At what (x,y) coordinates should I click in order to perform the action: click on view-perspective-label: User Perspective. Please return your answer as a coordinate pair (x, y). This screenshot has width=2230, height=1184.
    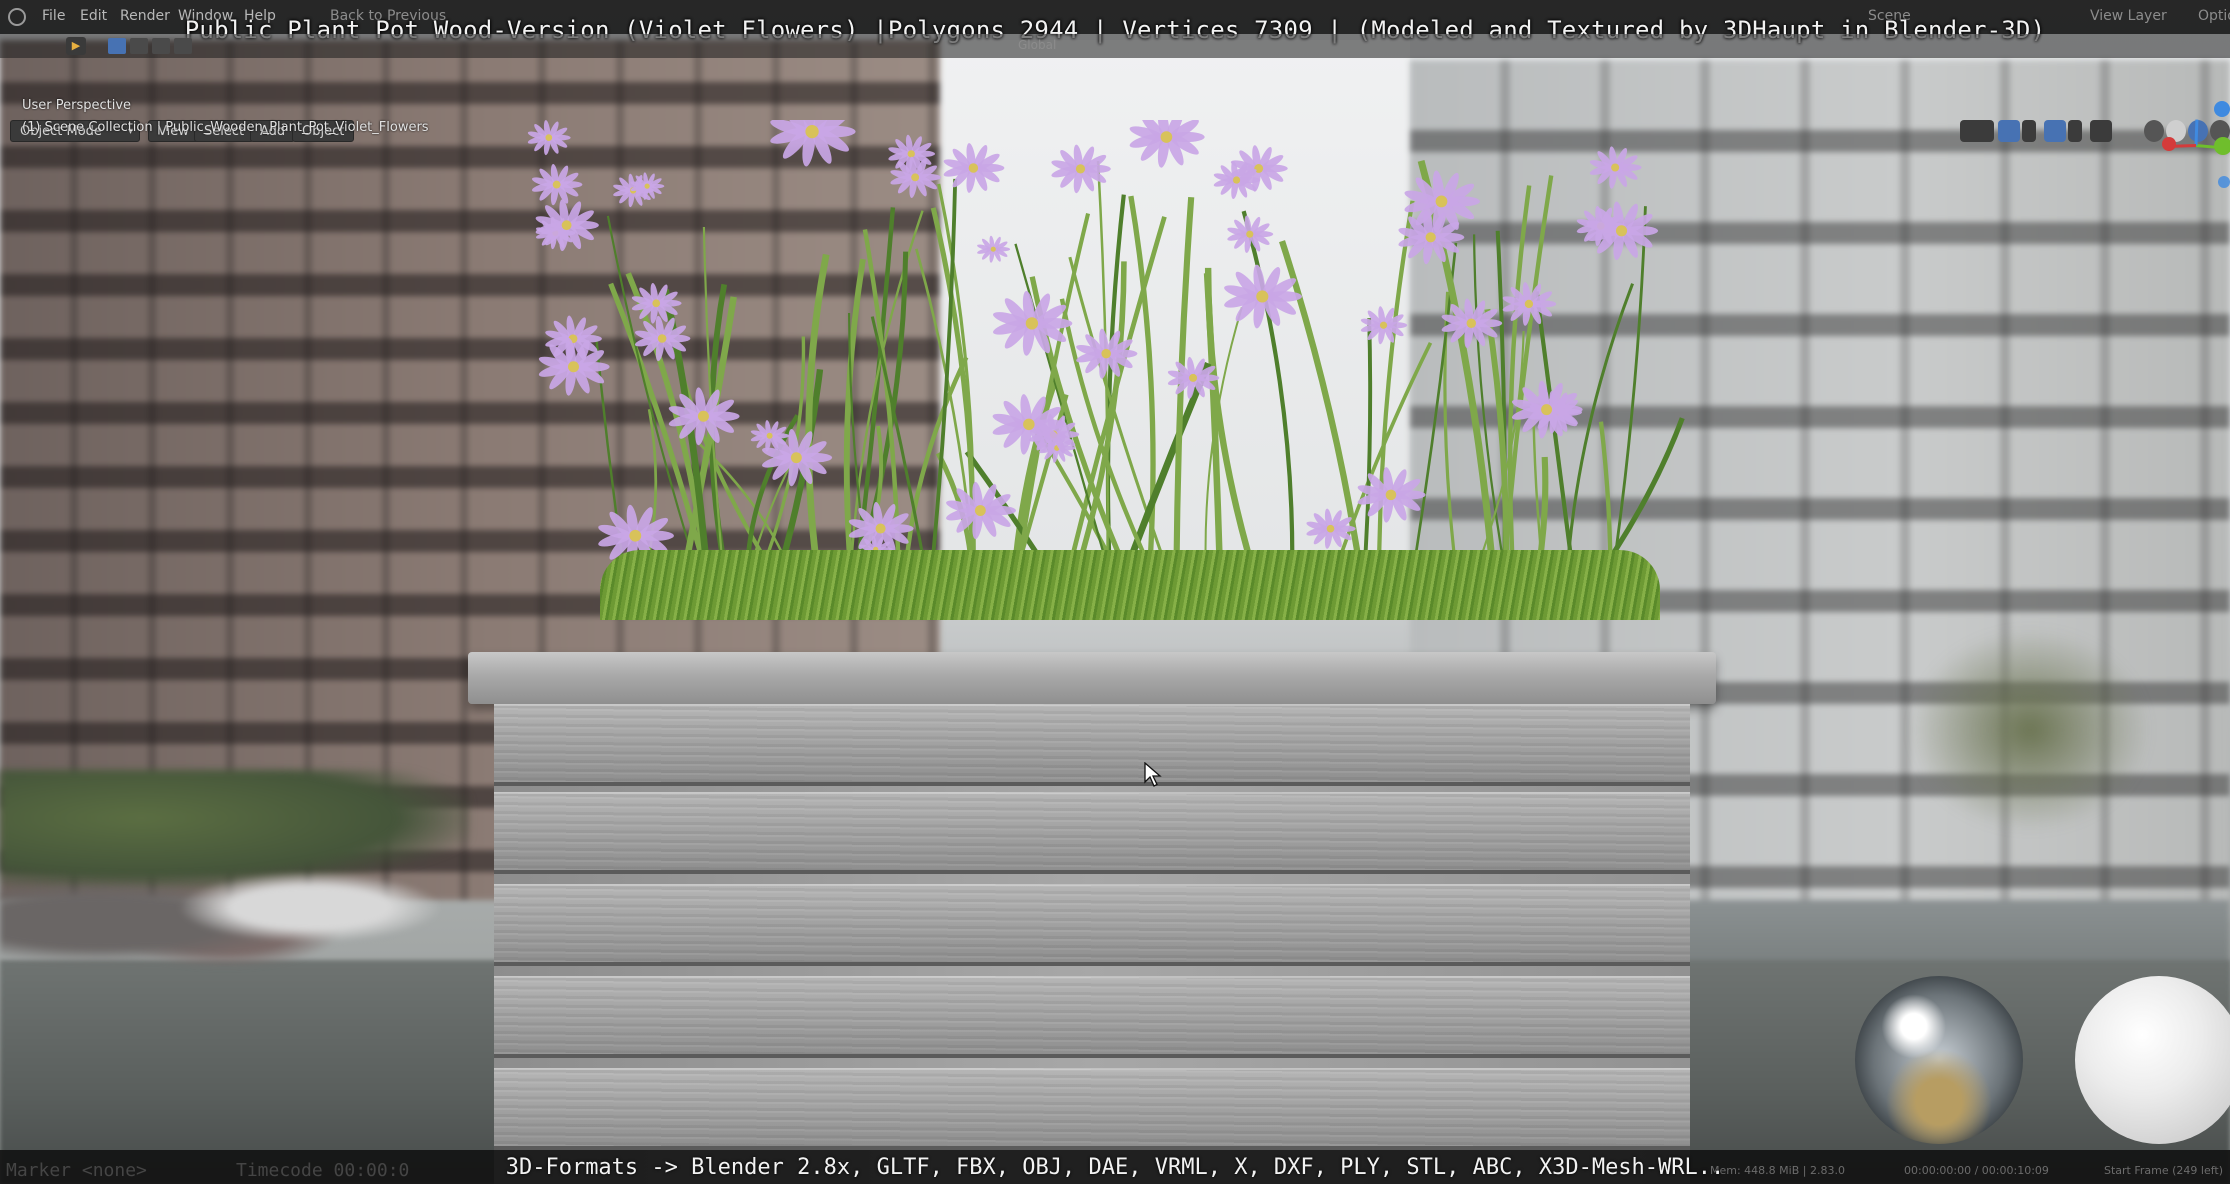
    Looking at the image, I should click on (77, 105).